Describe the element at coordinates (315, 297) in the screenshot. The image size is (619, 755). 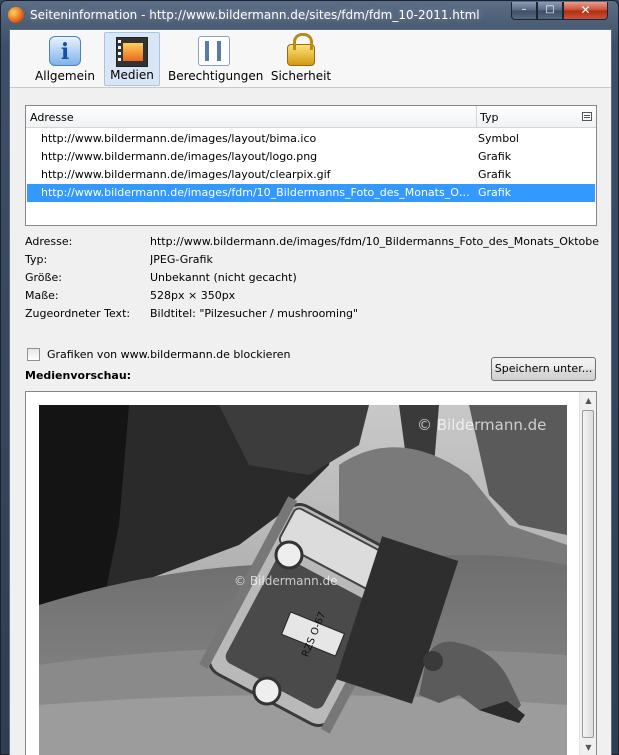
I see `detail-dimensions: Maße: 528px × 350px` at that location.